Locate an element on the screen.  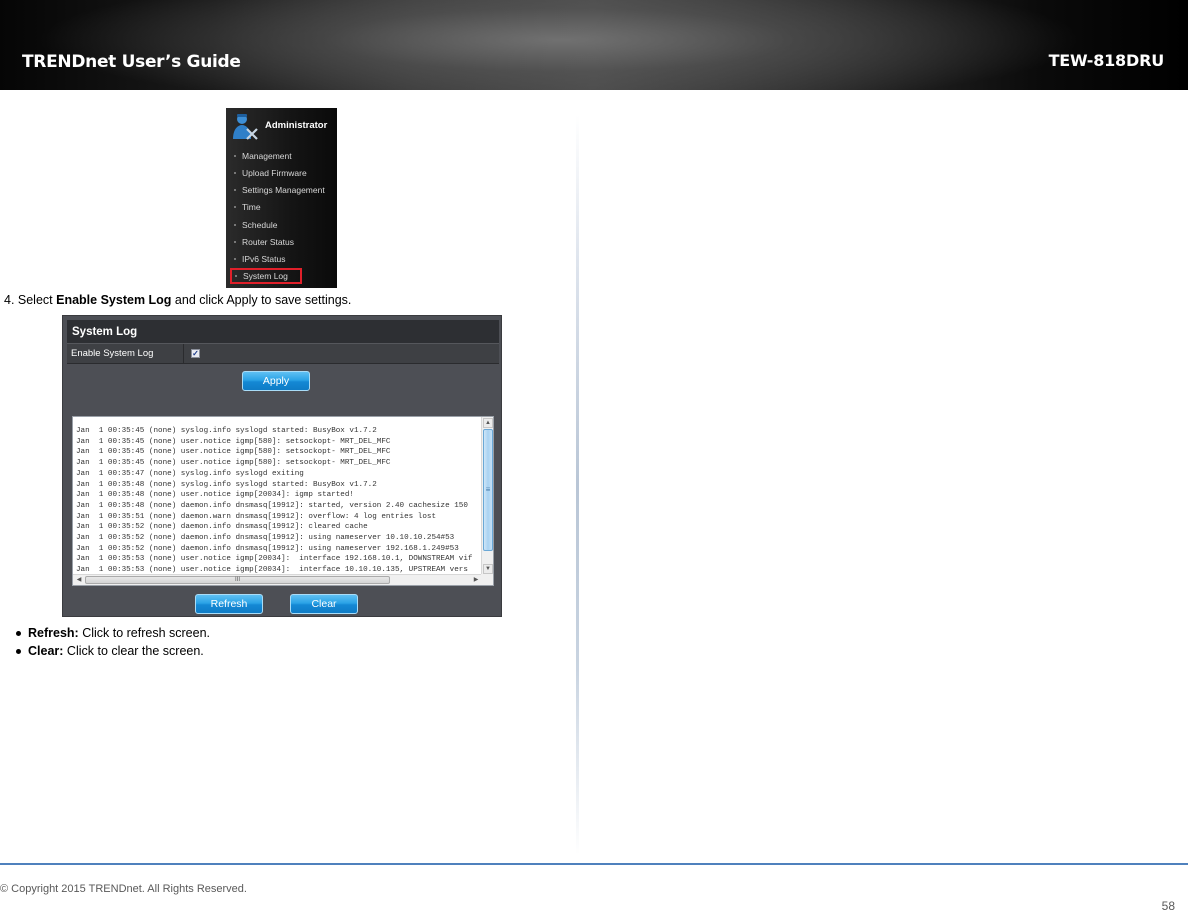
horizontal-scrollbar: ◀ III ▶ is located at coordinates (277, 579).